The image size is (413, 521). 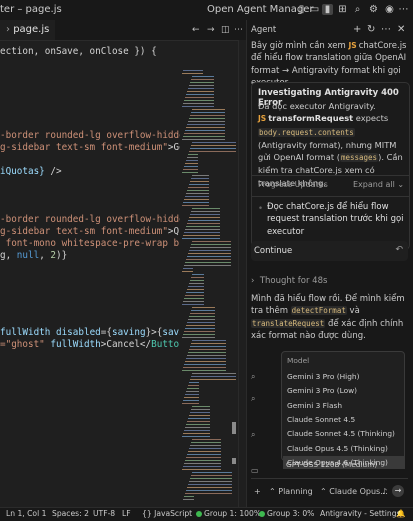 What do you see at coordinates (196, 30) in the screenshot?
I see `arrow-left-icon: ←` at bounding box center [196, 30].